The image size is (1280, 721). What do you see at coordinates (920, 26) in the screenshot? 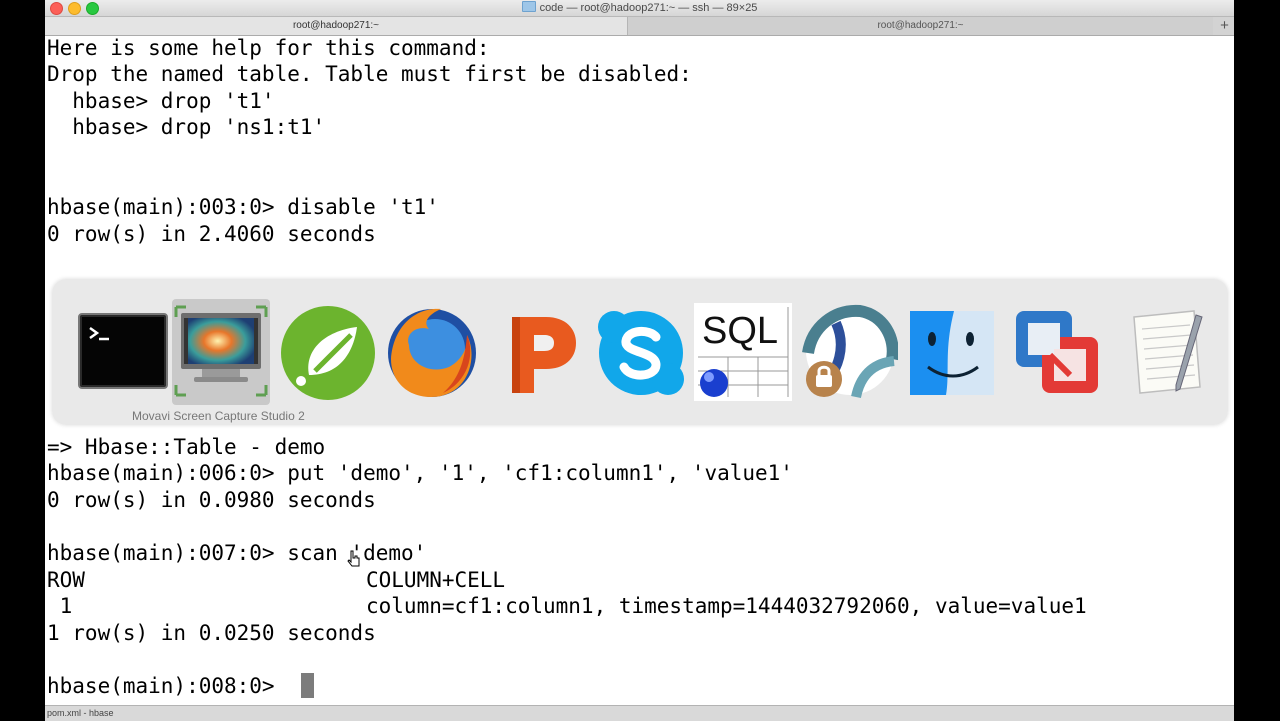
I see `tab-terminal-2: root@hadoop271:~` at bounding box center [920, 26].